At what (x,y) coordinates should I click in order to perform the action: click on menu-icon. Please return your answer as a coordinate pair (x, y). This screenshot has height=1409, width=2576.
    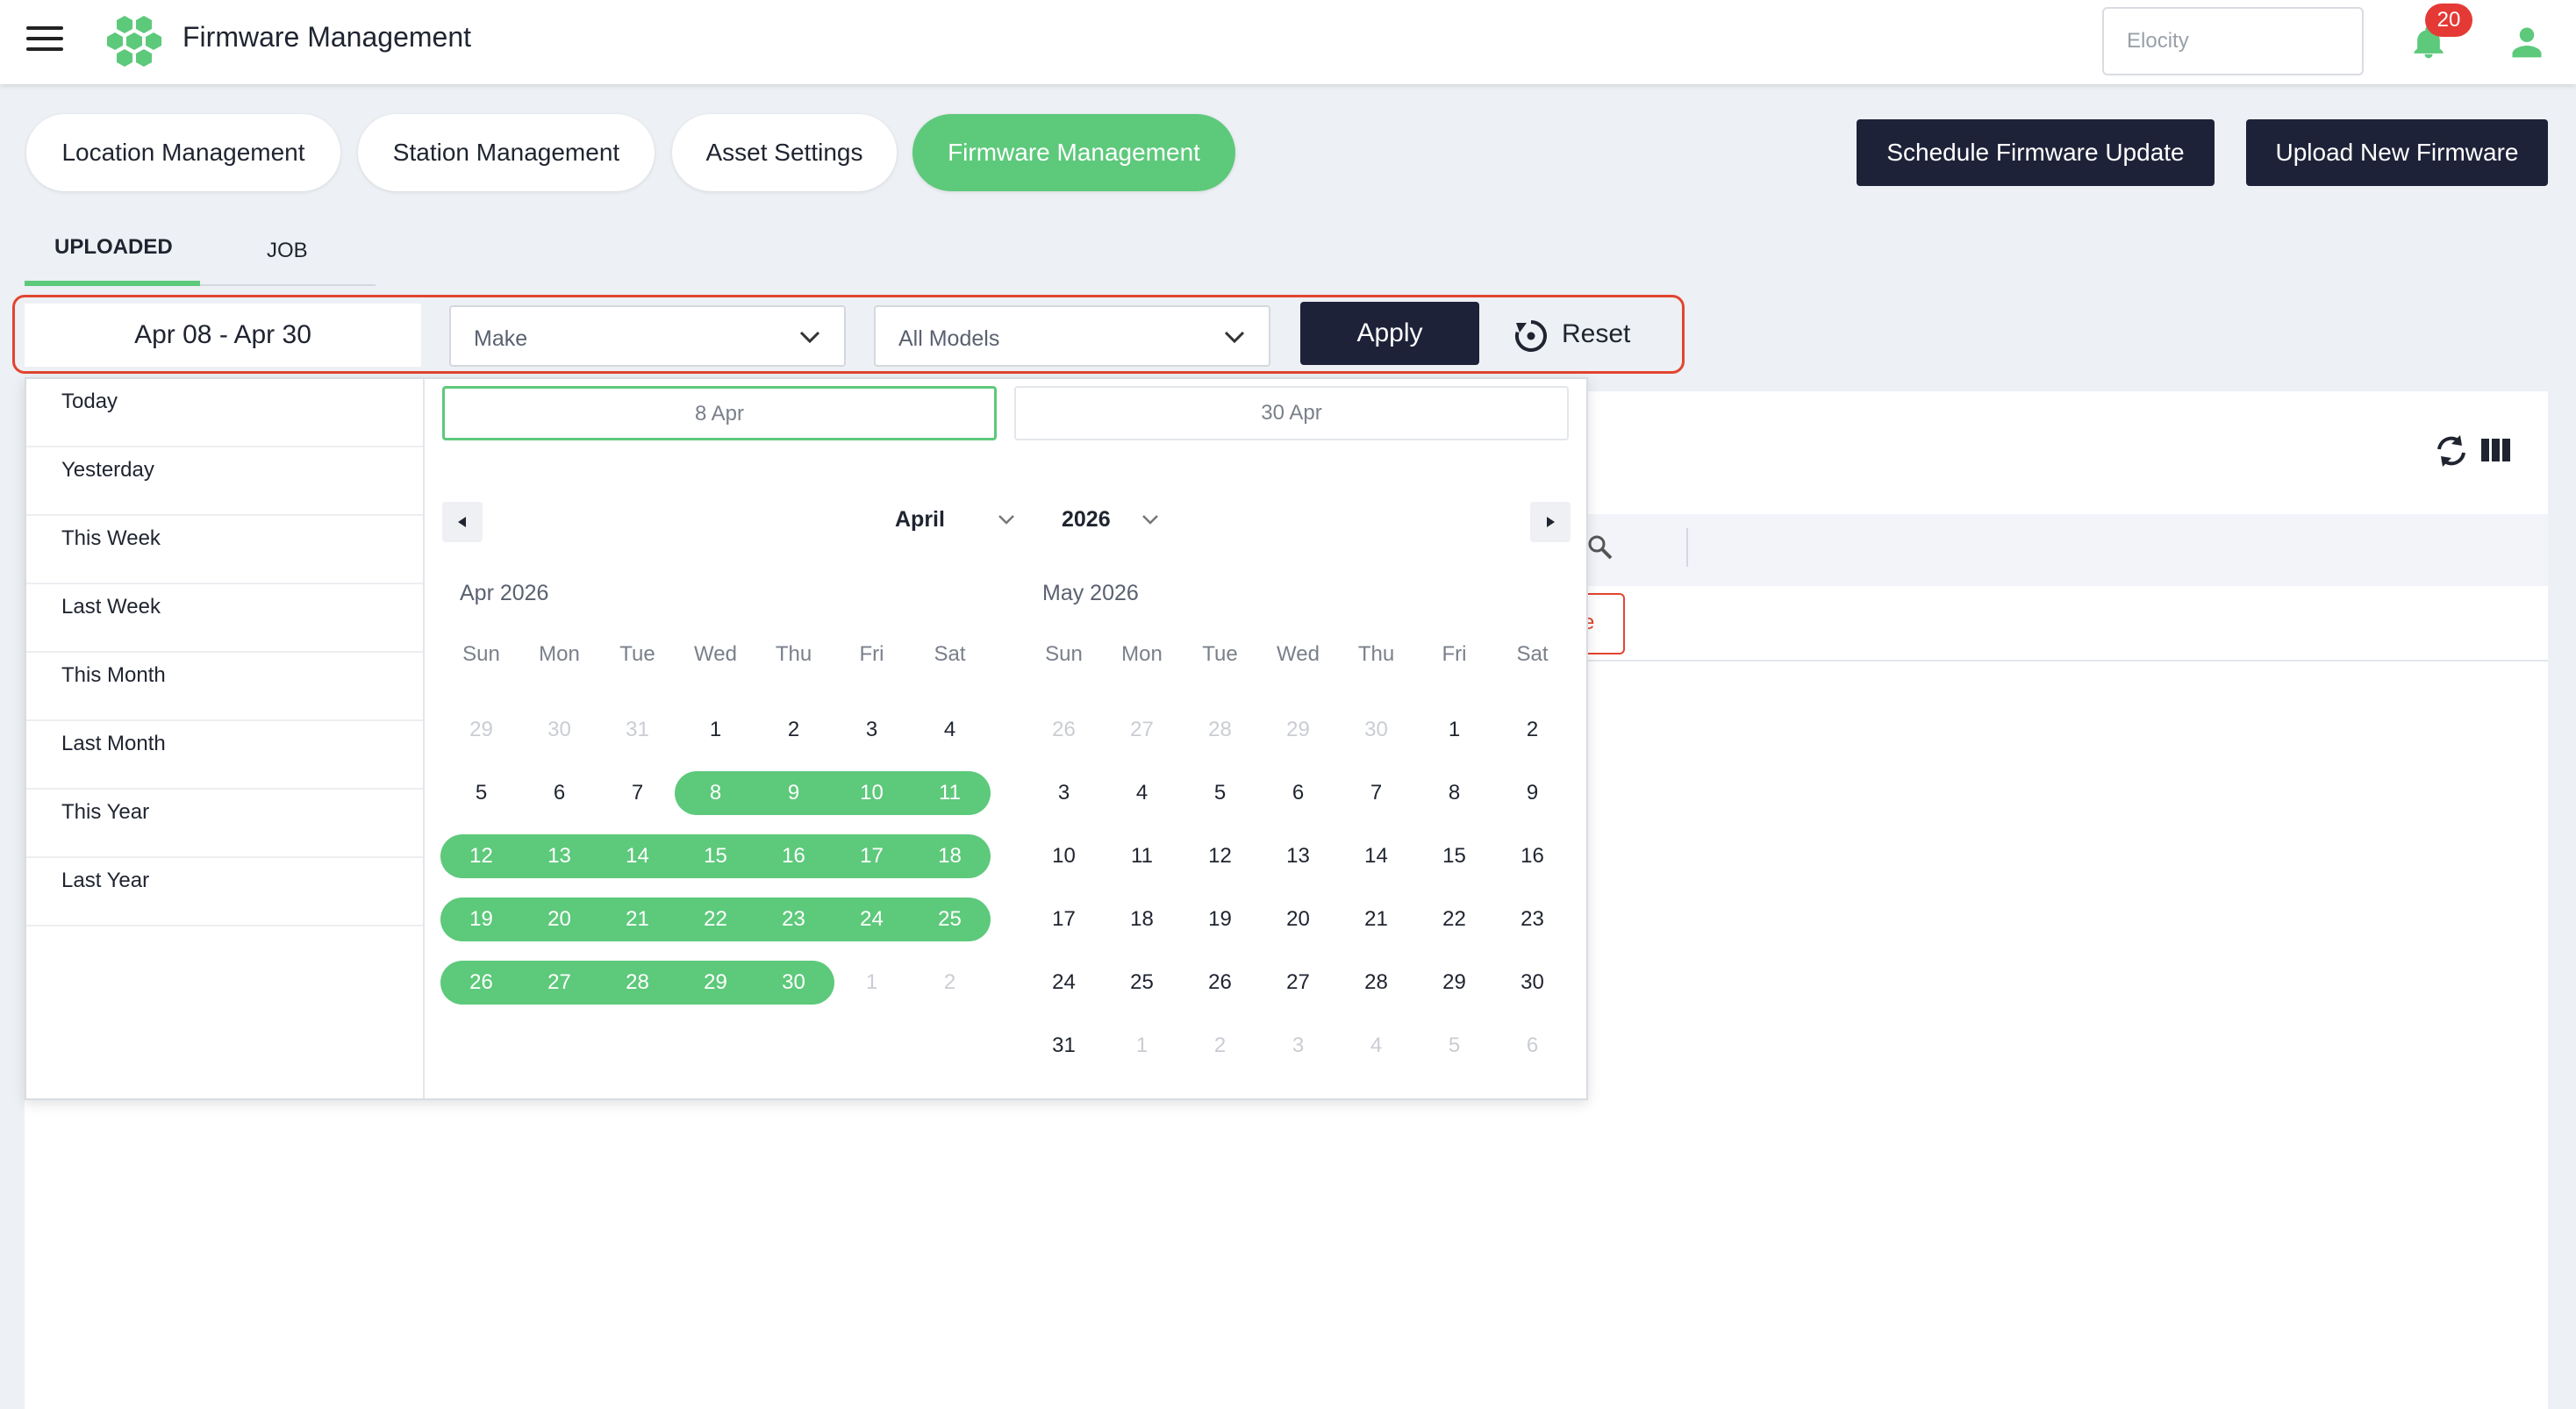
    Looking at the image, I should click on (44, 40).